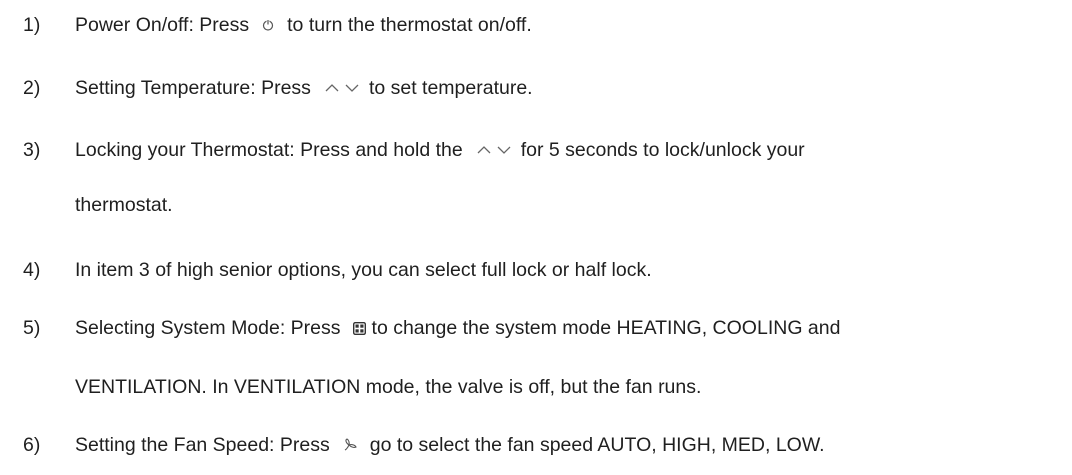 The width and height of the screenshot is (1072, 475). What do you see at coordinates (124, 204) in the screenshot?
I see `item-text-continuation: thermostat.` at bounding box center [124, 204].